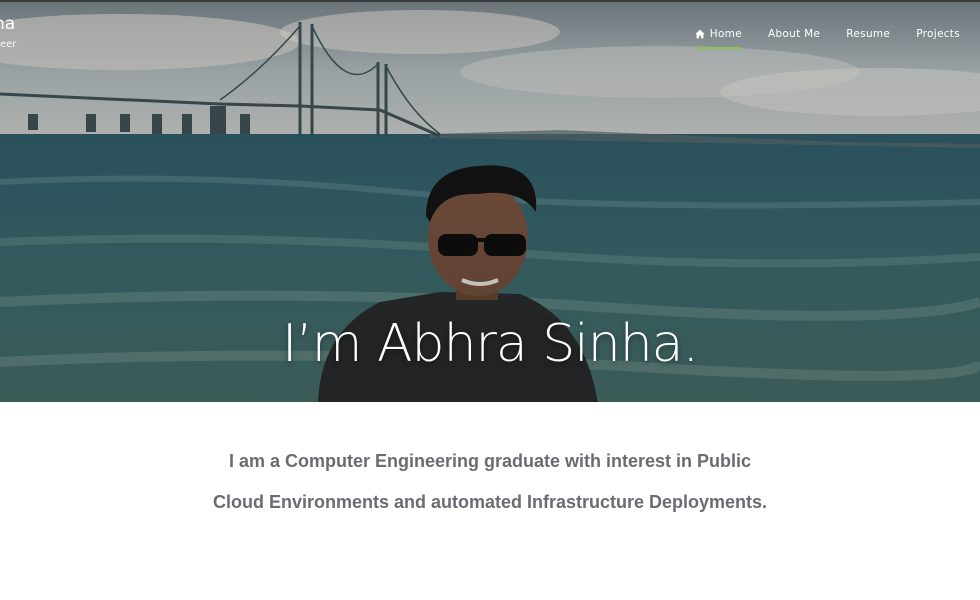  What do you see at coordinates (8, 44) in the screenshot?
I see `brand-subtitle: eer` at bounding box center [8, 44].